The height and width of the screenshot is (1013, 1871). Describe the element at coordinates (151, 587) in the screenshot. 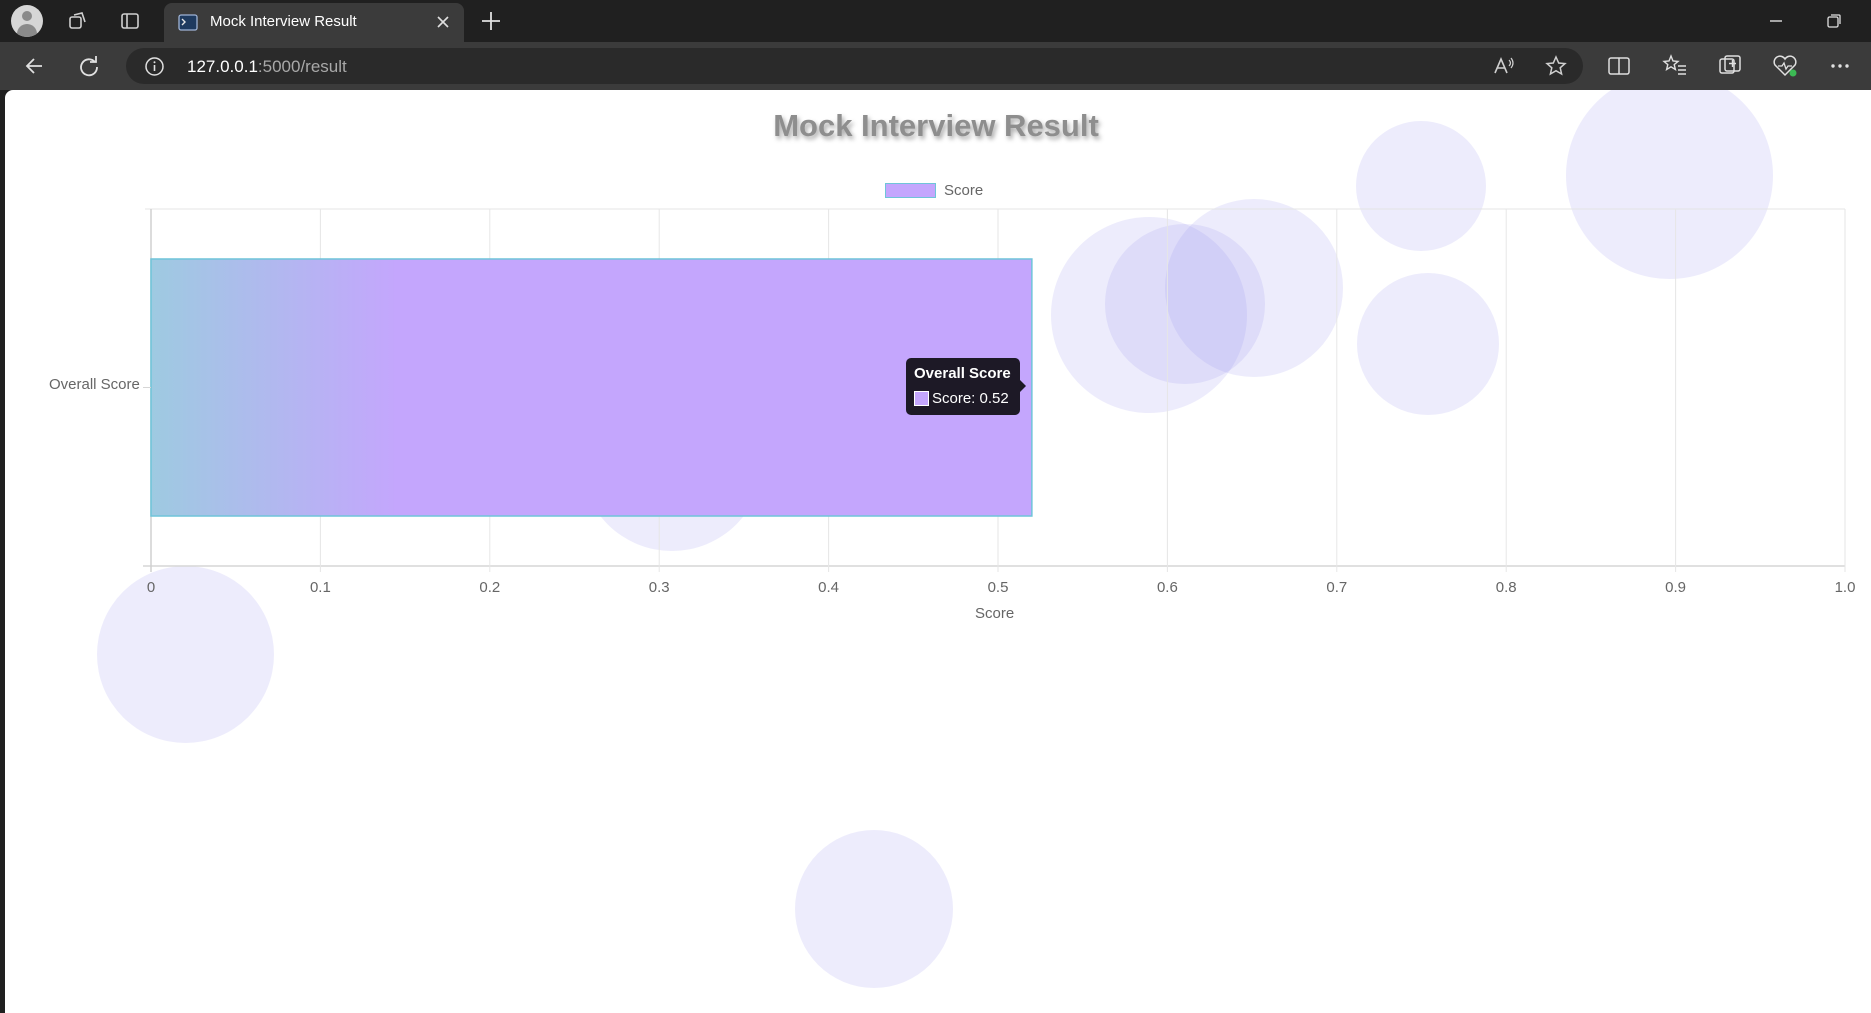

I see `x-tick-label: 0` at that location.